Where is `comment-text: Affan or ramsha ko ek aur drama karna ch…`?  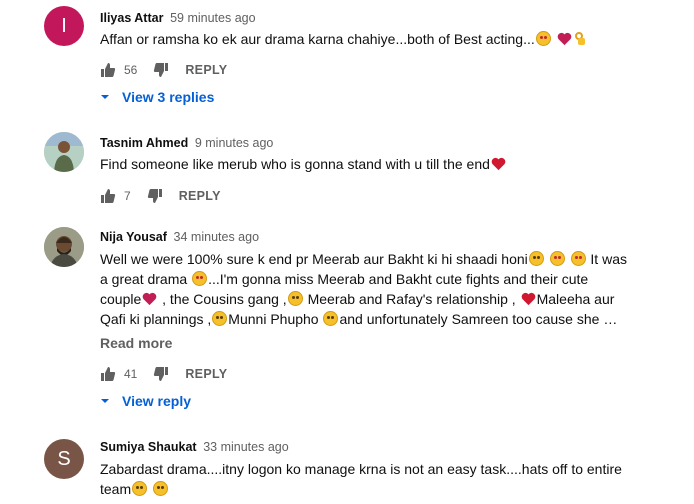
comment-text: Affan or ramsha ko ek aur drama karna ch… is located at coordinates (370, 39).